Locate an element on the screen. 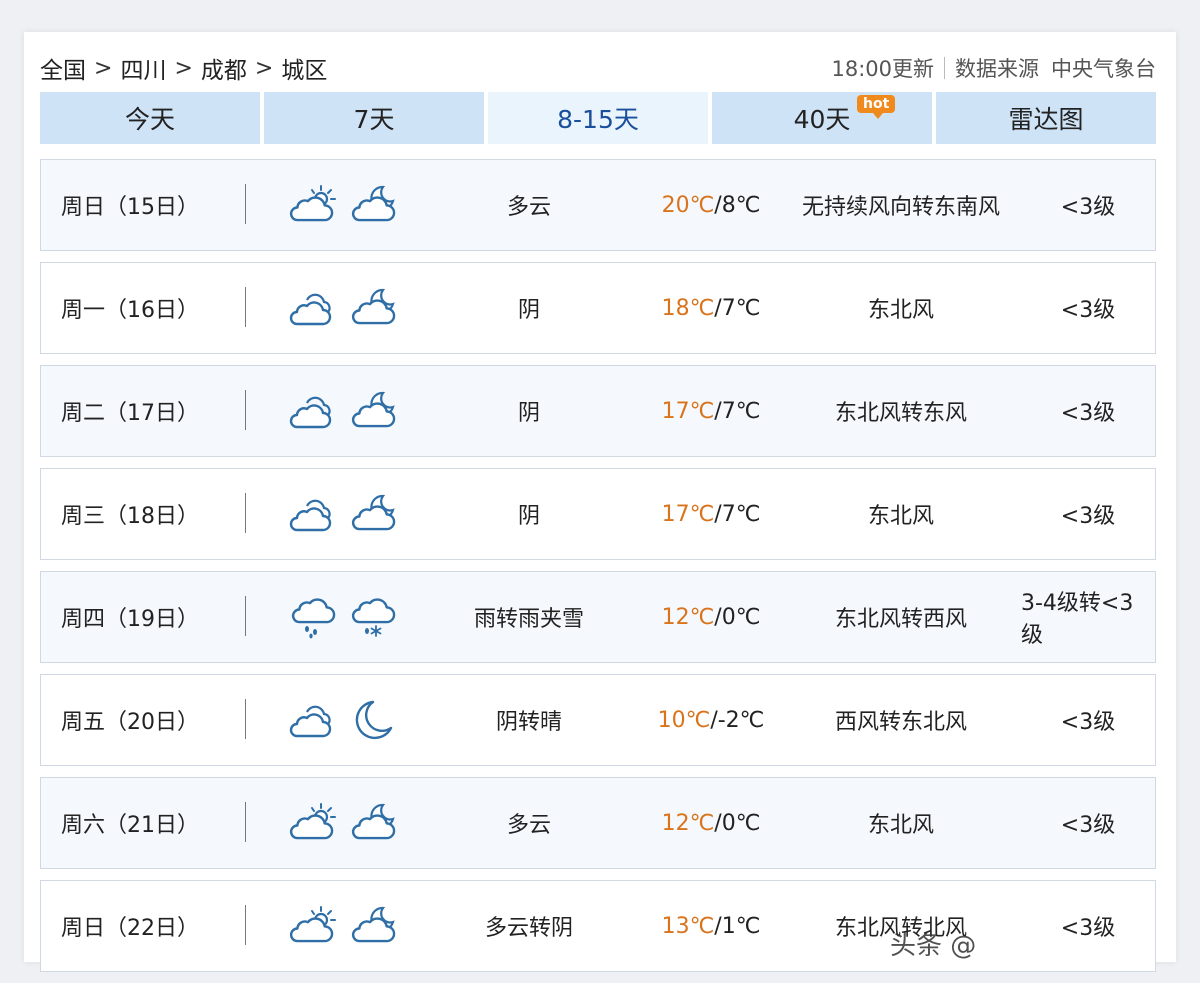 This screenshot has width=1200, height=983. temp-low: /-2℃ is located at coordinates (737, 720).